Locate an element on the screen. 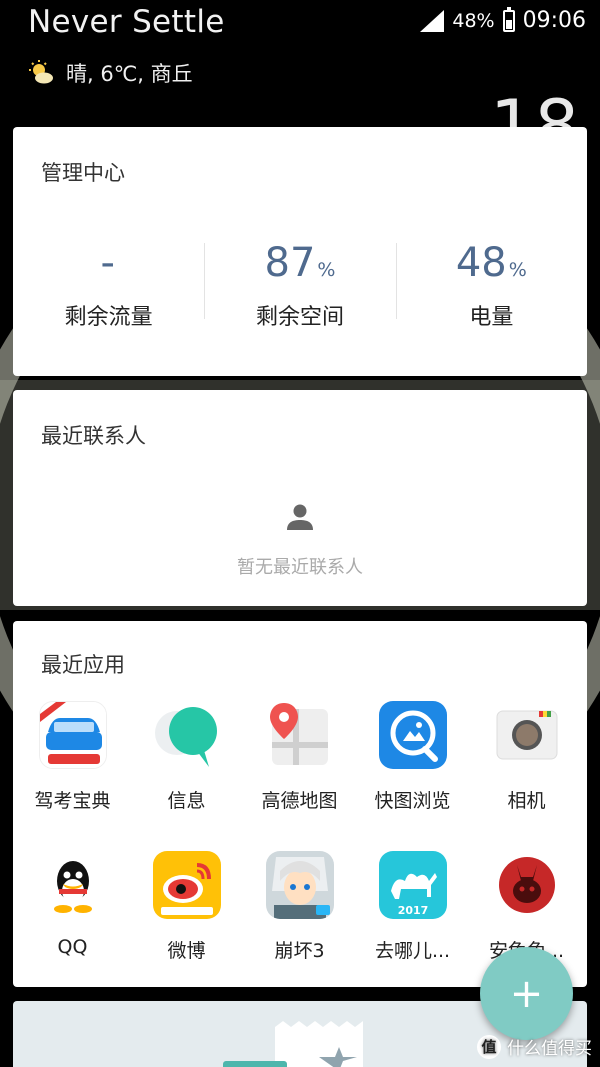  stat-value: 87 is located at coordinates (290, 263).